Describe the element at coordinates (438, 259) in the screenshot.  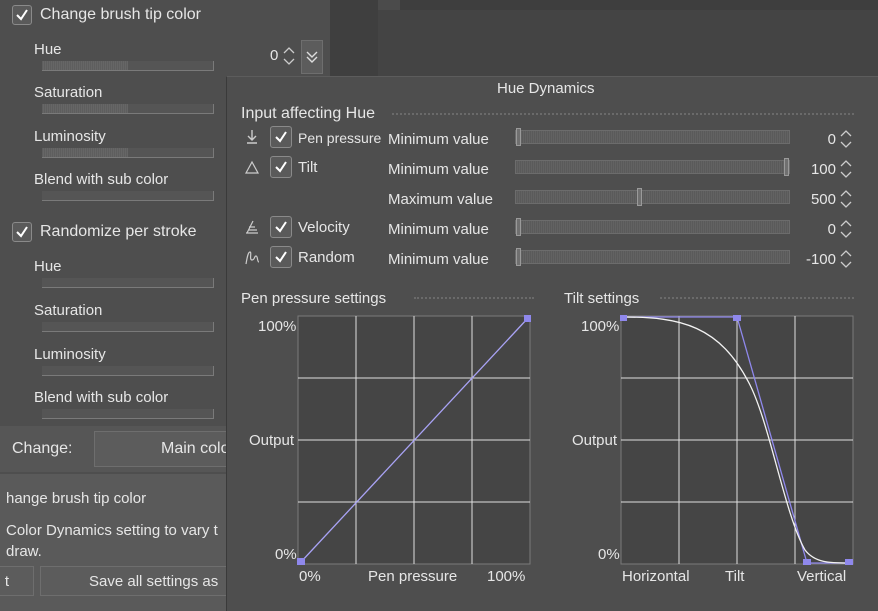
I see `random-param-label: Minimum value` at that location.